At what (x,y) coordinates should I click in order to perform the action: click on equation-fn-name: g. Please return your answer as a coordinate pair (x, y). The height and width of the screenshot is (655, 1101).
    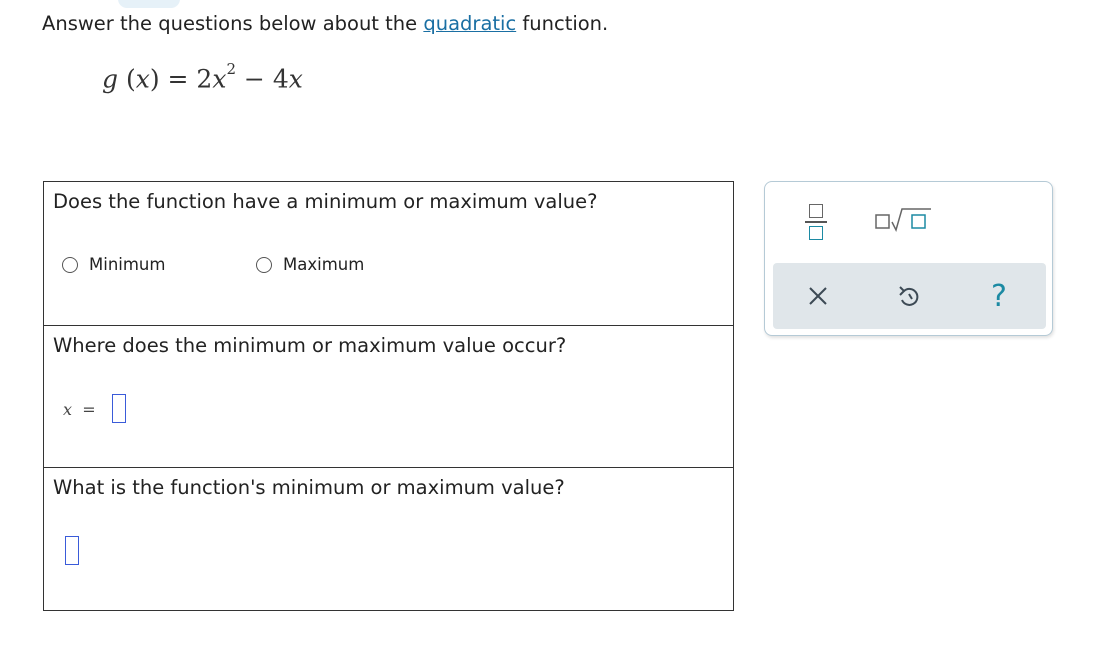
    Looking at the image, I should click on (110, 79).